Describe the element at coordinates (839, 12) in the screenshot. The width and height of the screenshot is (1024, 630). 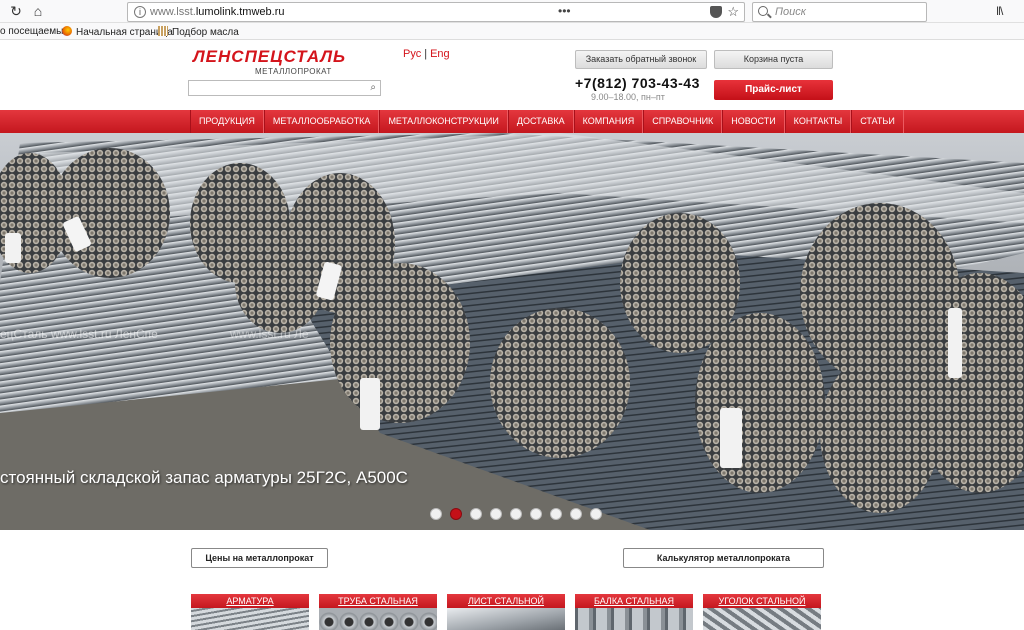
I see `browser-search-input: Поиск` at that location.